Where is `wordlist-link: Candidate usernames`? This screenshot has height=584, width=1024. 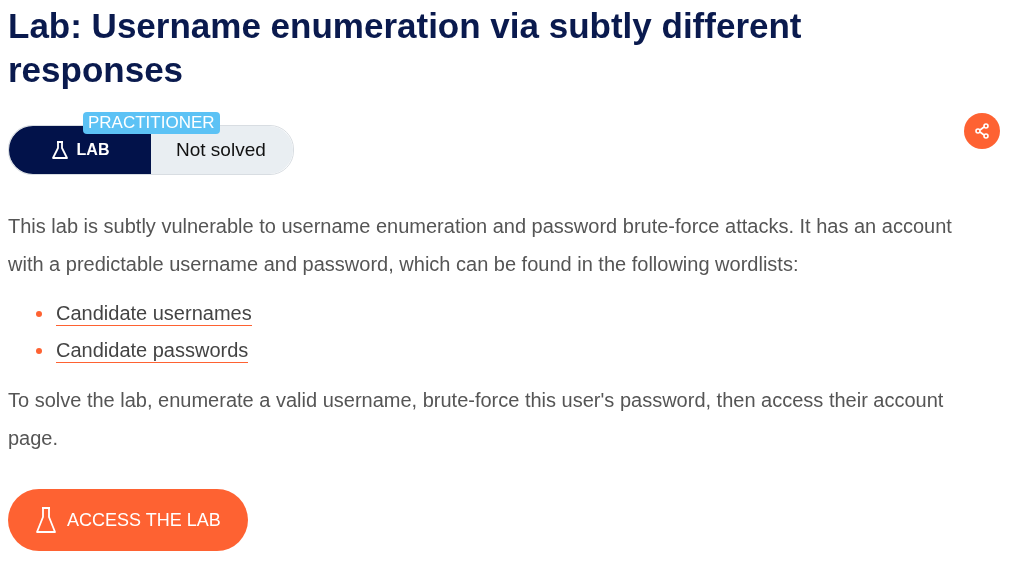 wordlist-link: Candidate usernames is located at coordinates (154, 313).